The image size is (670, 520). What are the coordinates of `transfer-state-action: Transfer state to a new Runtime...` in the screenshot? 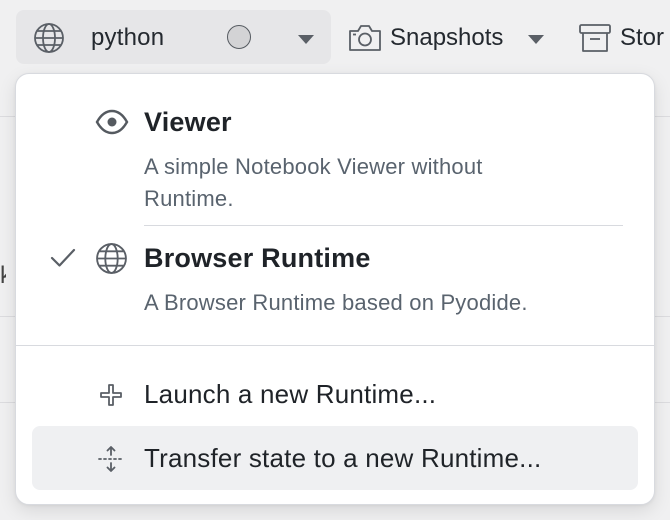 It's located at (335, 458).